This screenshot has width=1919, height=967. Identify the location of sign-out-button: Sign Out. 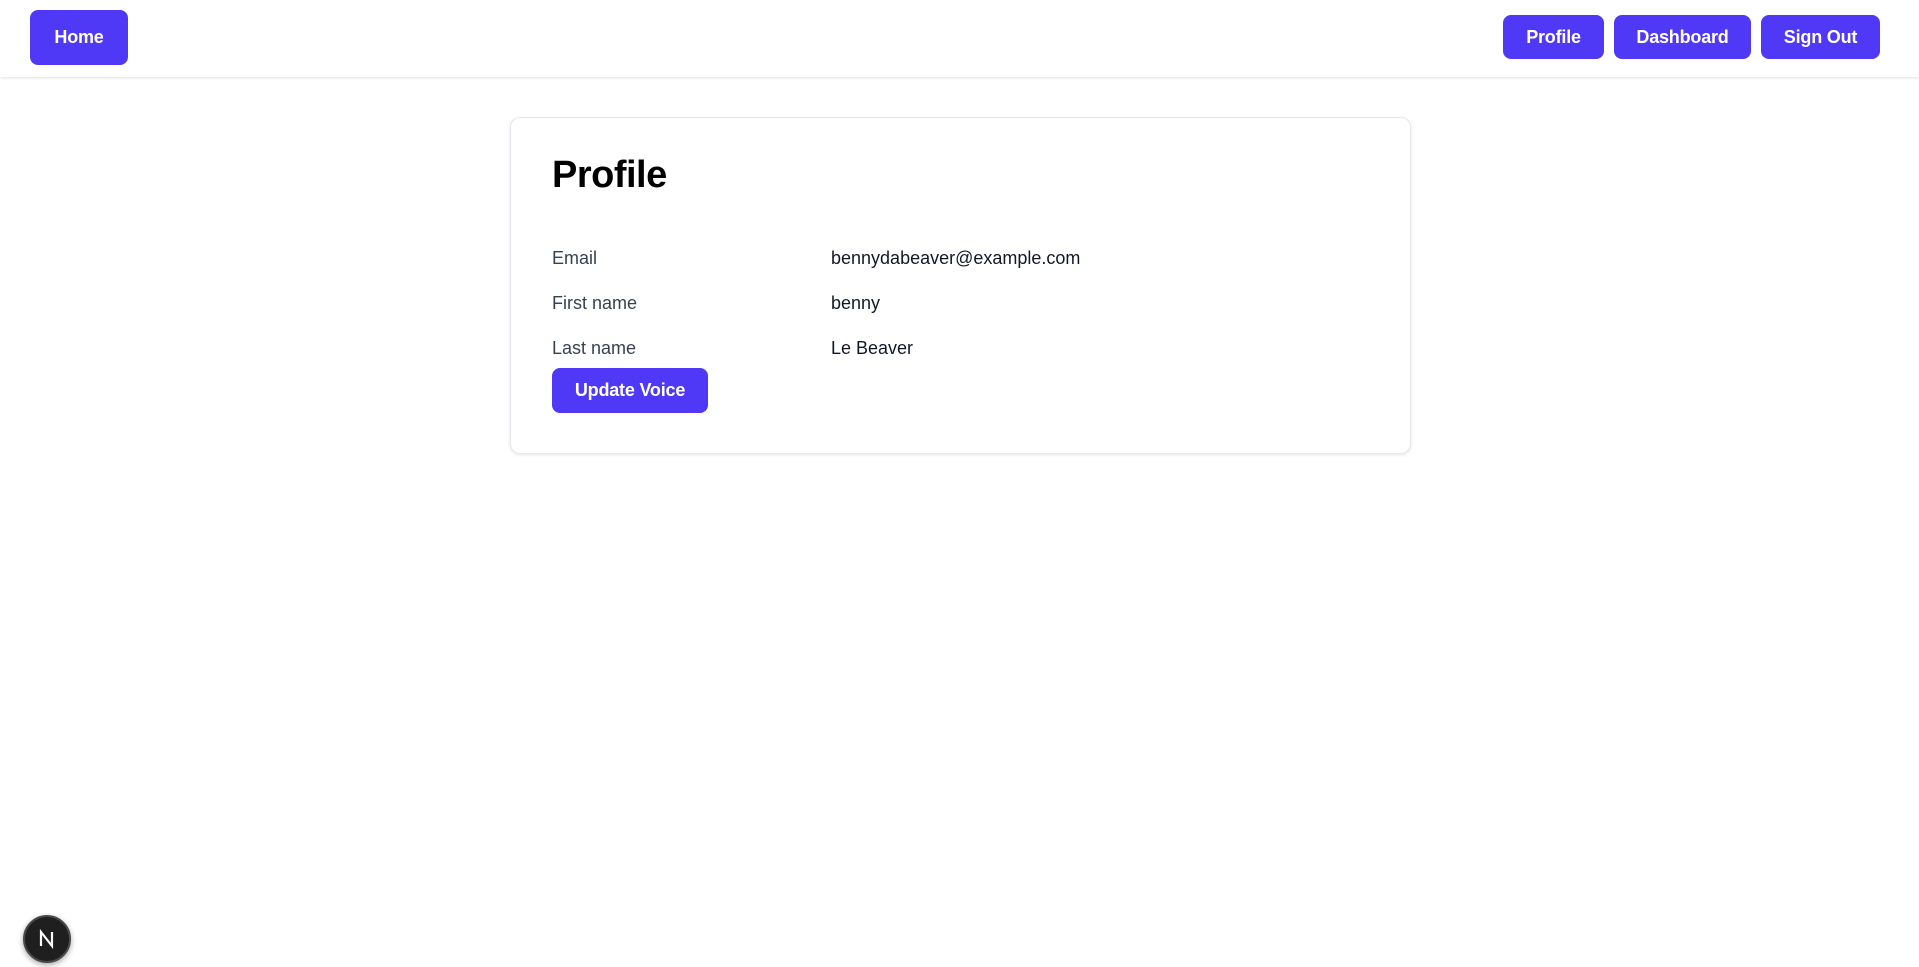
(1820, 37).